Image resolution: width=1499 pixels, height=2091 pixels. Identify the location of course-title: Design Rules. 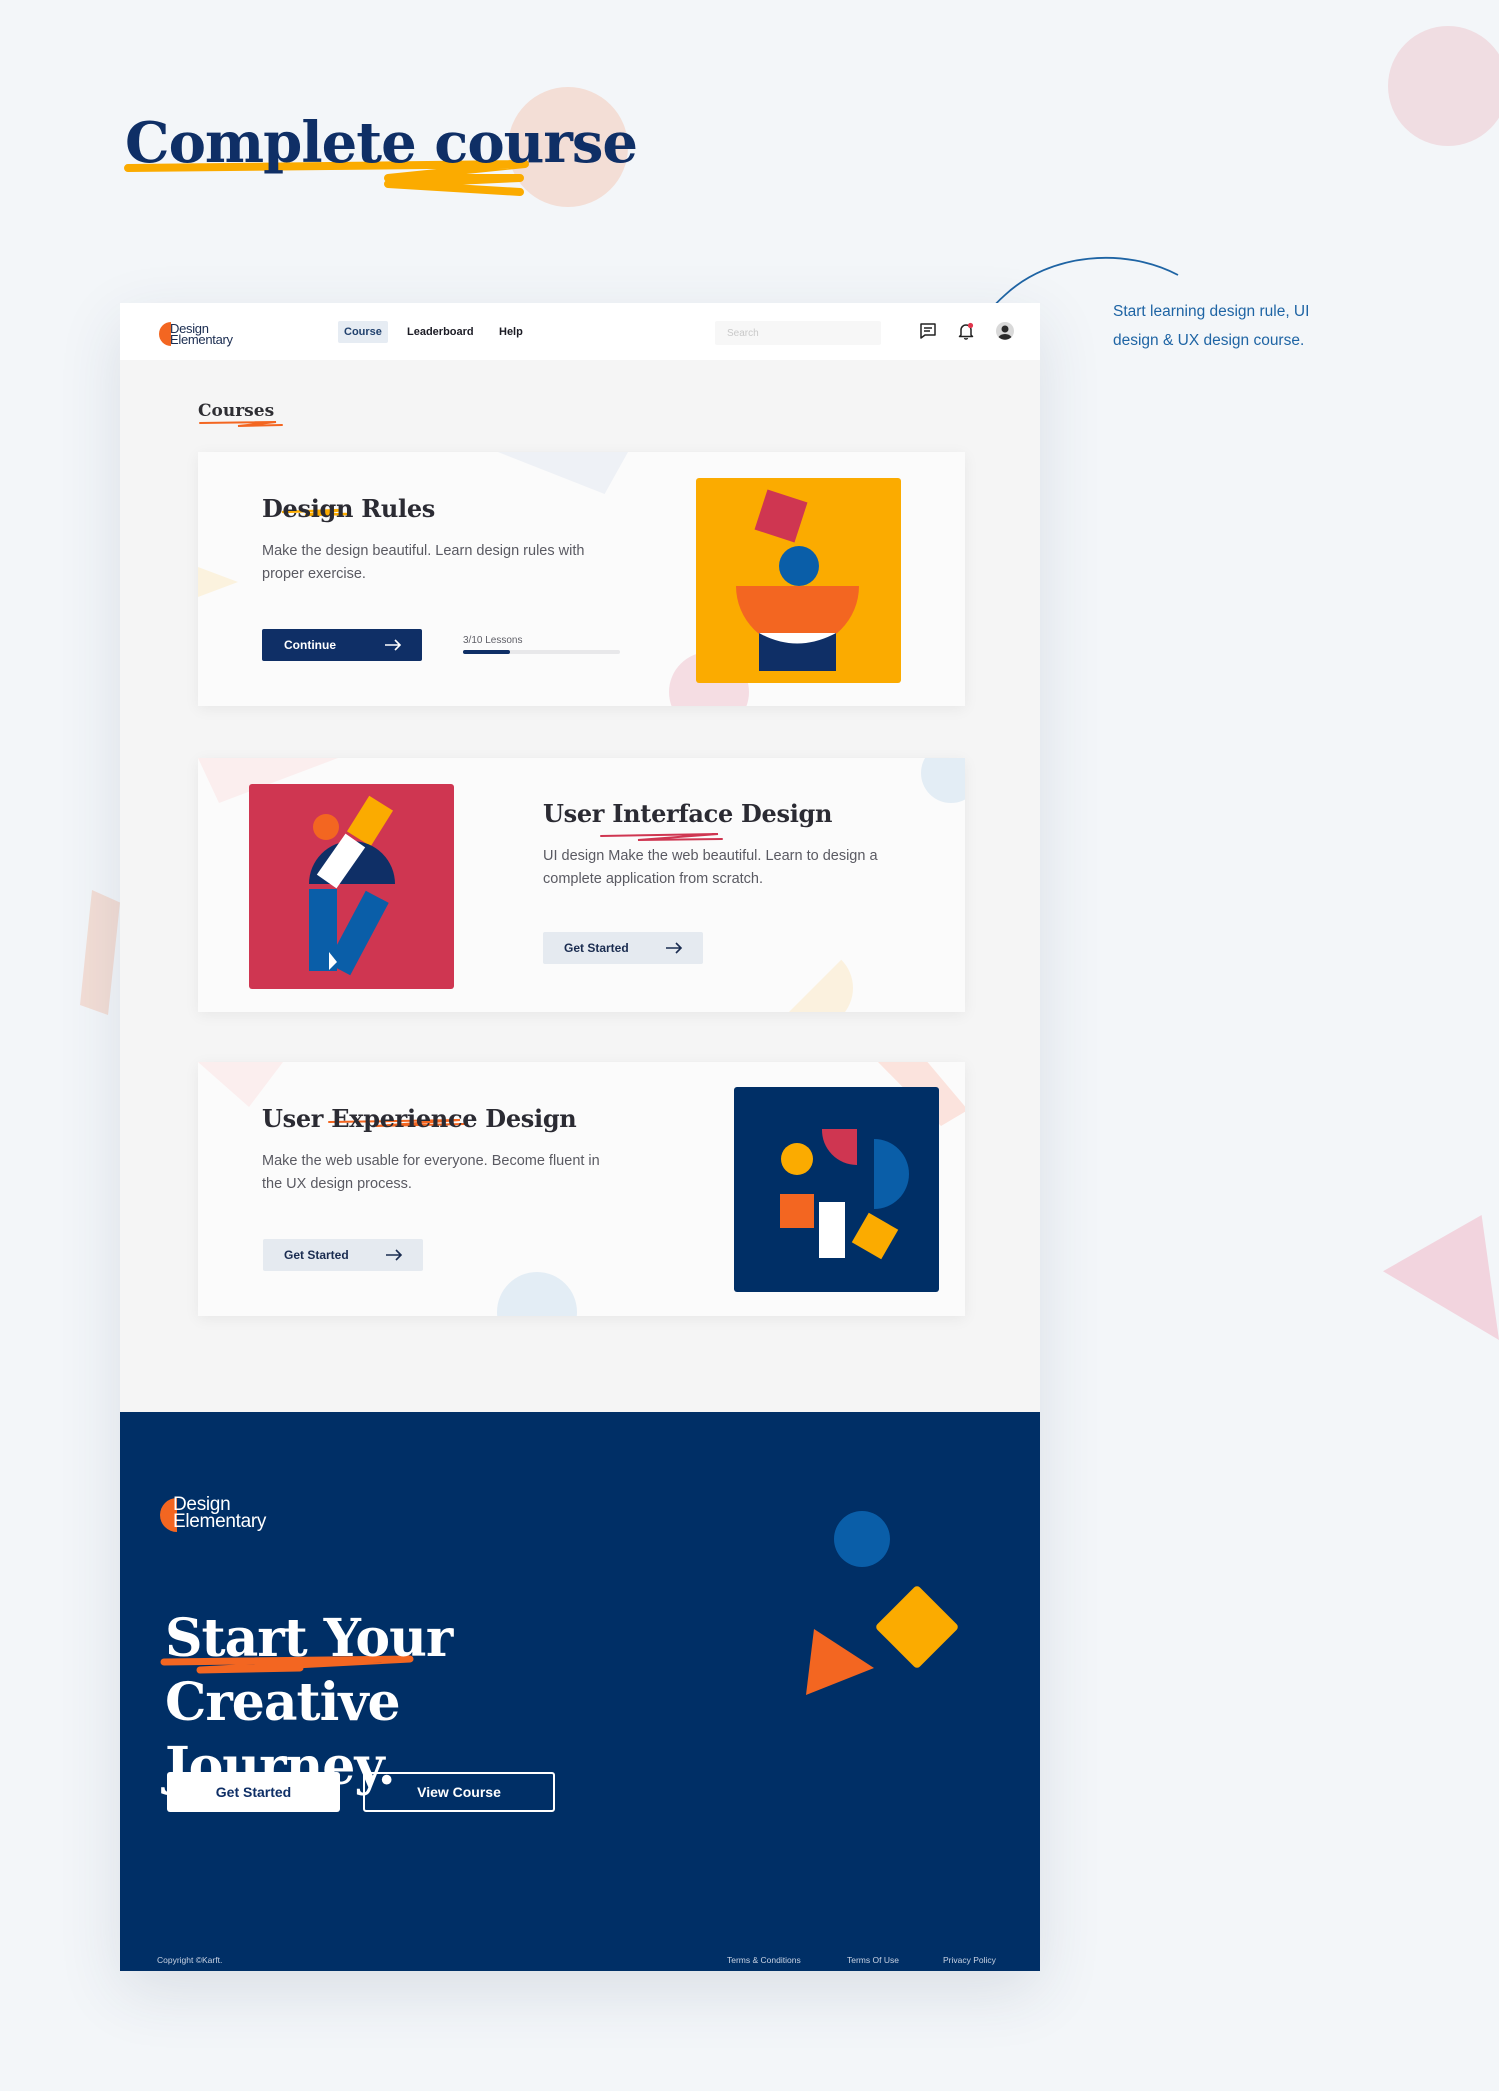
(348, 508).